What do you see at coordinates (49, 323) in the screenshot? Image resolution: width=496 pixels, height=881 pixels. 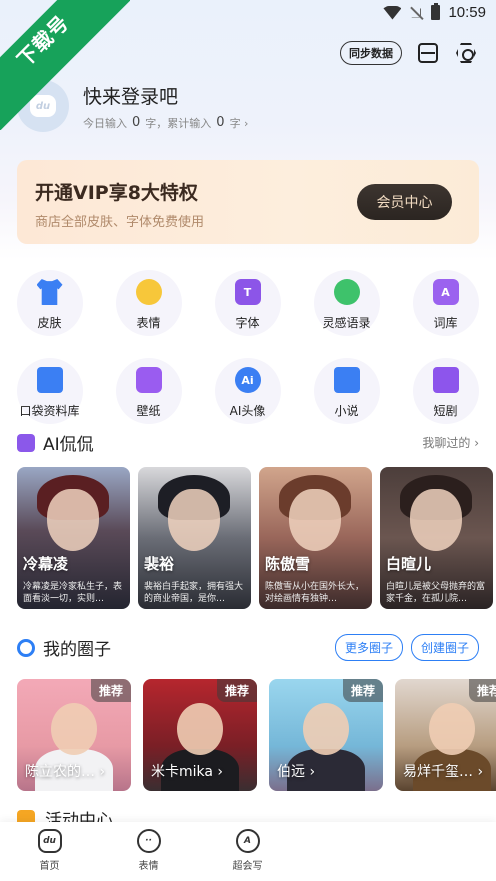 I see `feature-label: 皮肤` at bounding box center [49, 323].